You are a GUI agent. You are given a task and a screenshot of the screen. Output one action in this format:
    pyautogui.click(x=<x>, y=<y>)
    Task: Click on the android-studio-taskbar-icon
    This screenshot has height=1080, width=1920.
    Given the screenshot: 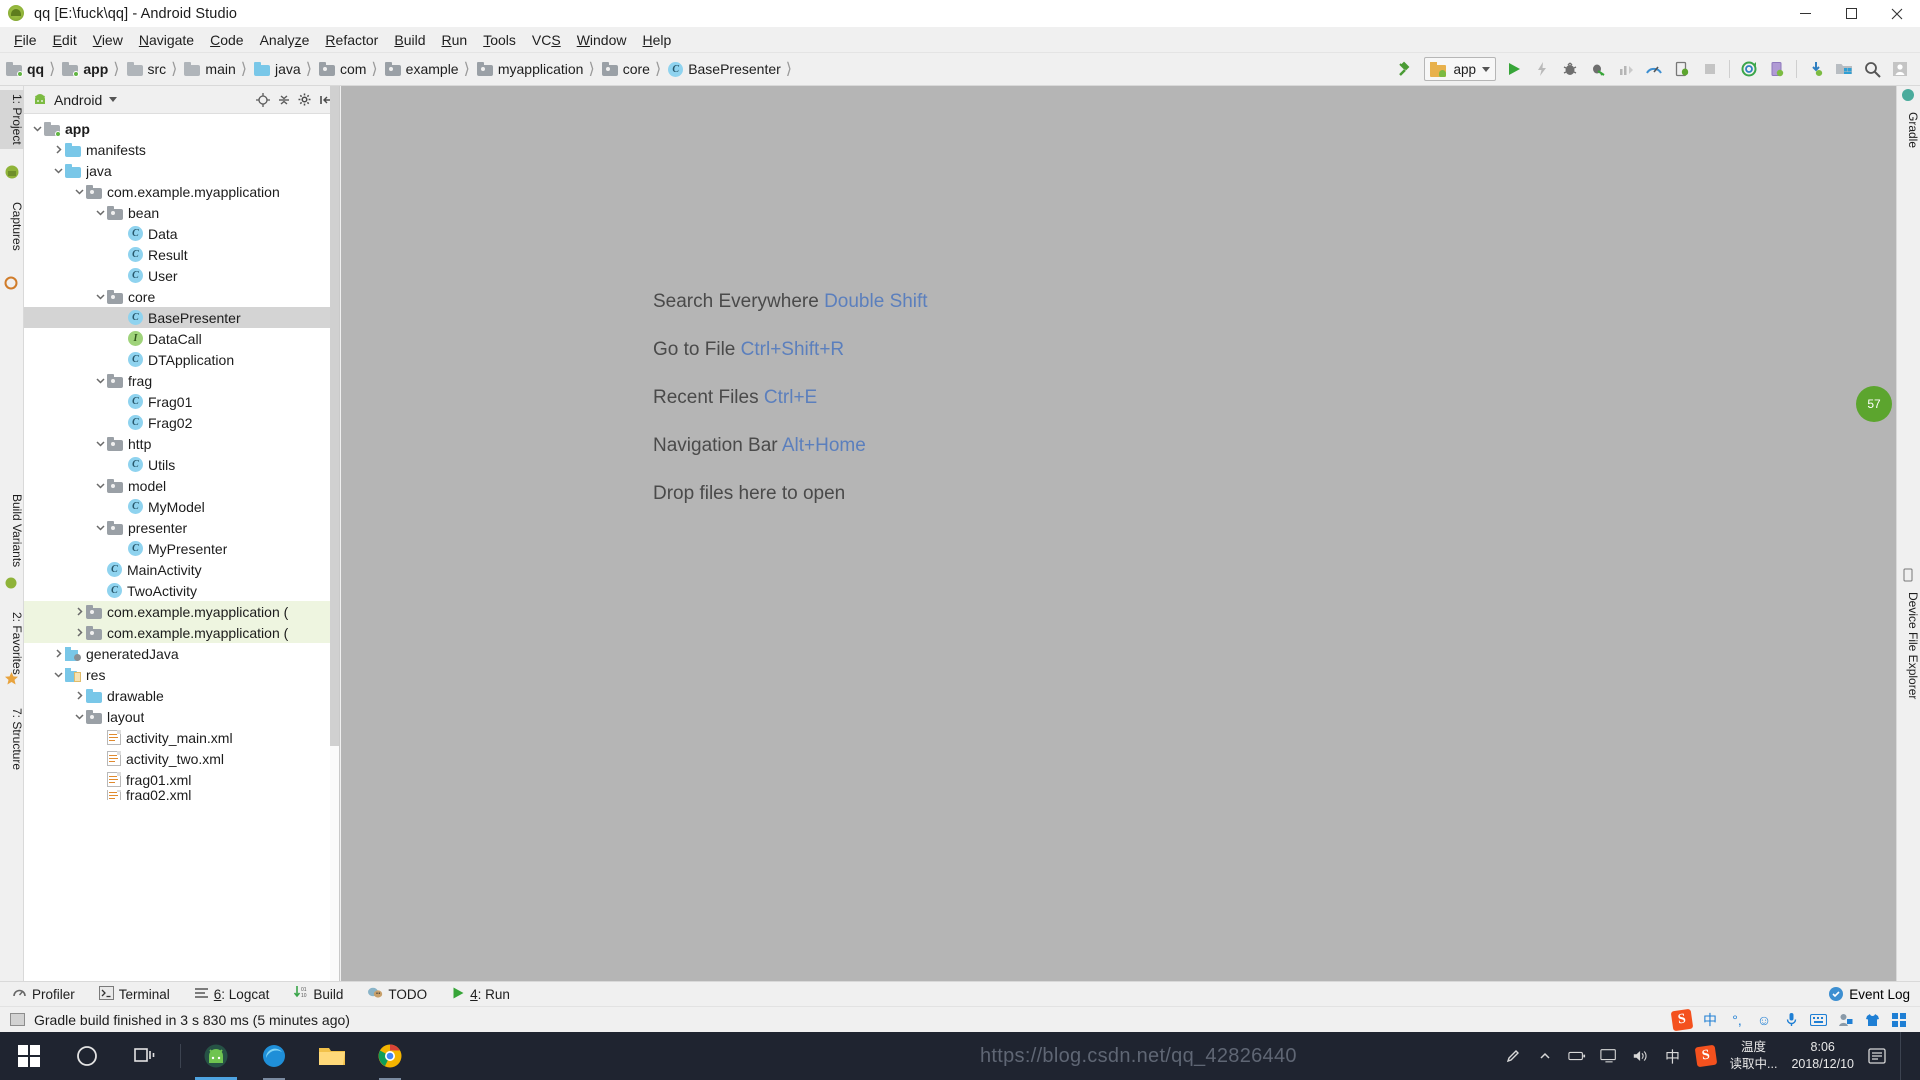 What is the action you would take?
    pyautogui.click(x=216, y=1056)
    